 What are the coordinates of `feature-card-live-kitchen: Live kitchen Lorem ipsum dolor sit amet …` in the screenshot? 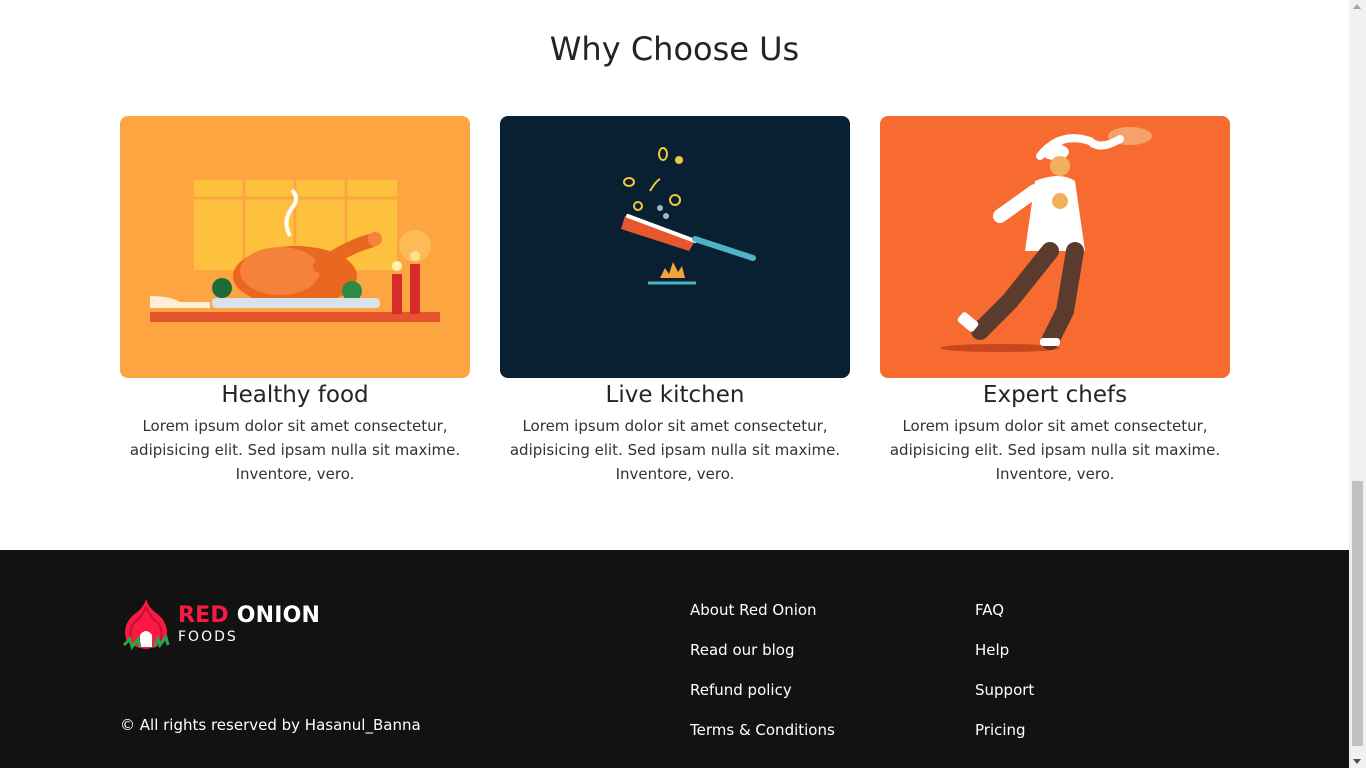 It's located at (675, 301).